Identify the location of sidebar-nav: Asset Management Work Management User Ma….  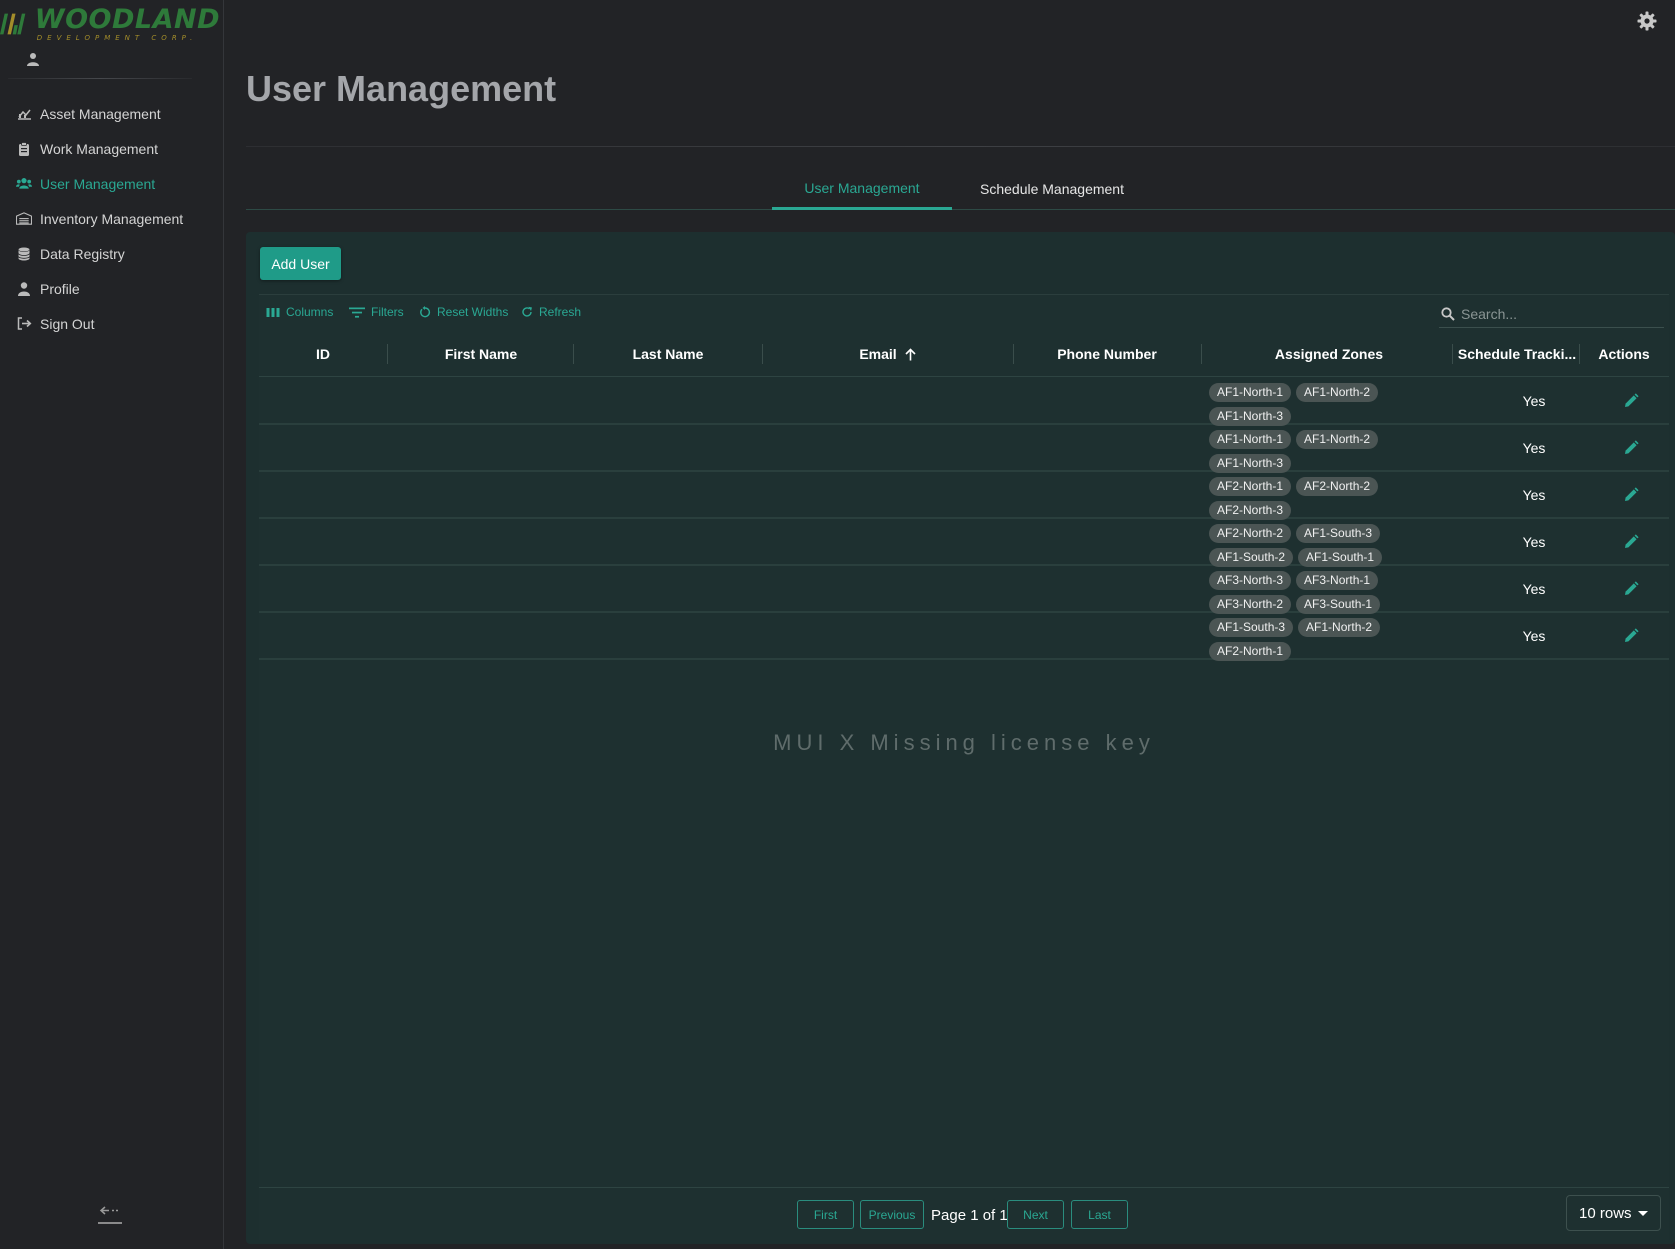
(112, 218).